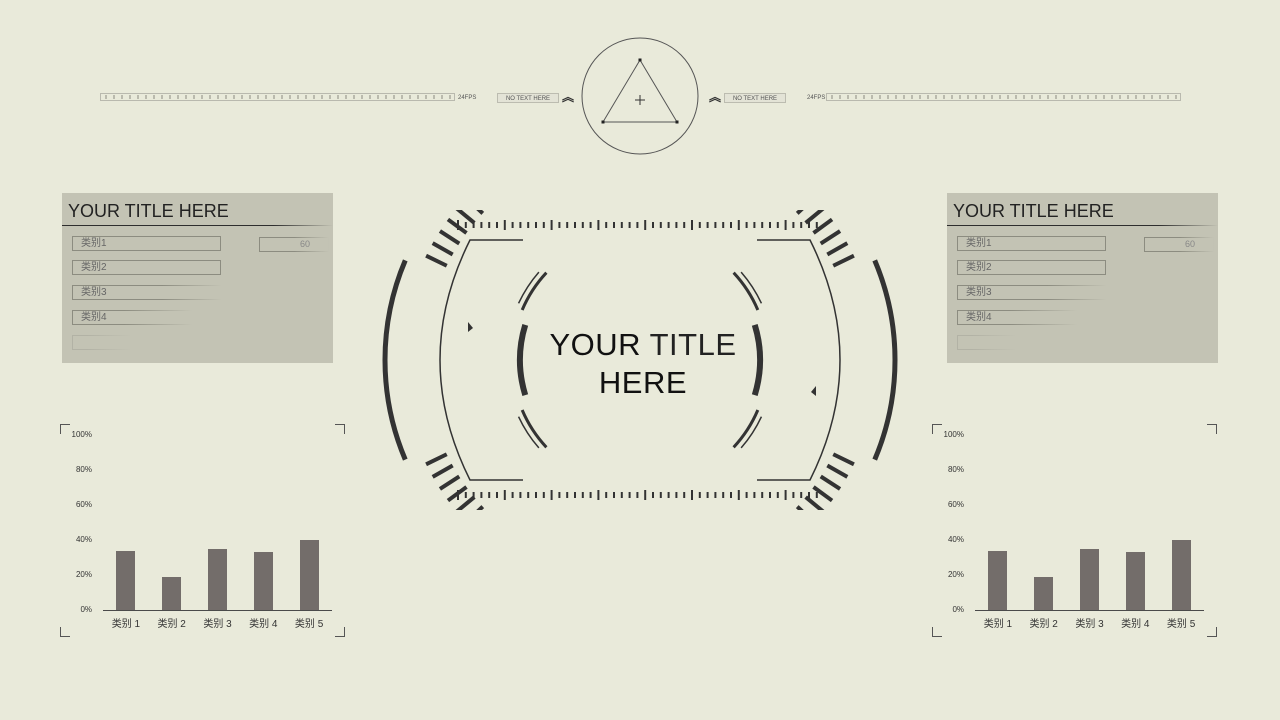 The height and width of the screenshot is (720, 1280). What do you see at coordinates (816, 98) in the screenshot?
I see `right-fps-label: 24FPS` at bounding box center [816, 98].